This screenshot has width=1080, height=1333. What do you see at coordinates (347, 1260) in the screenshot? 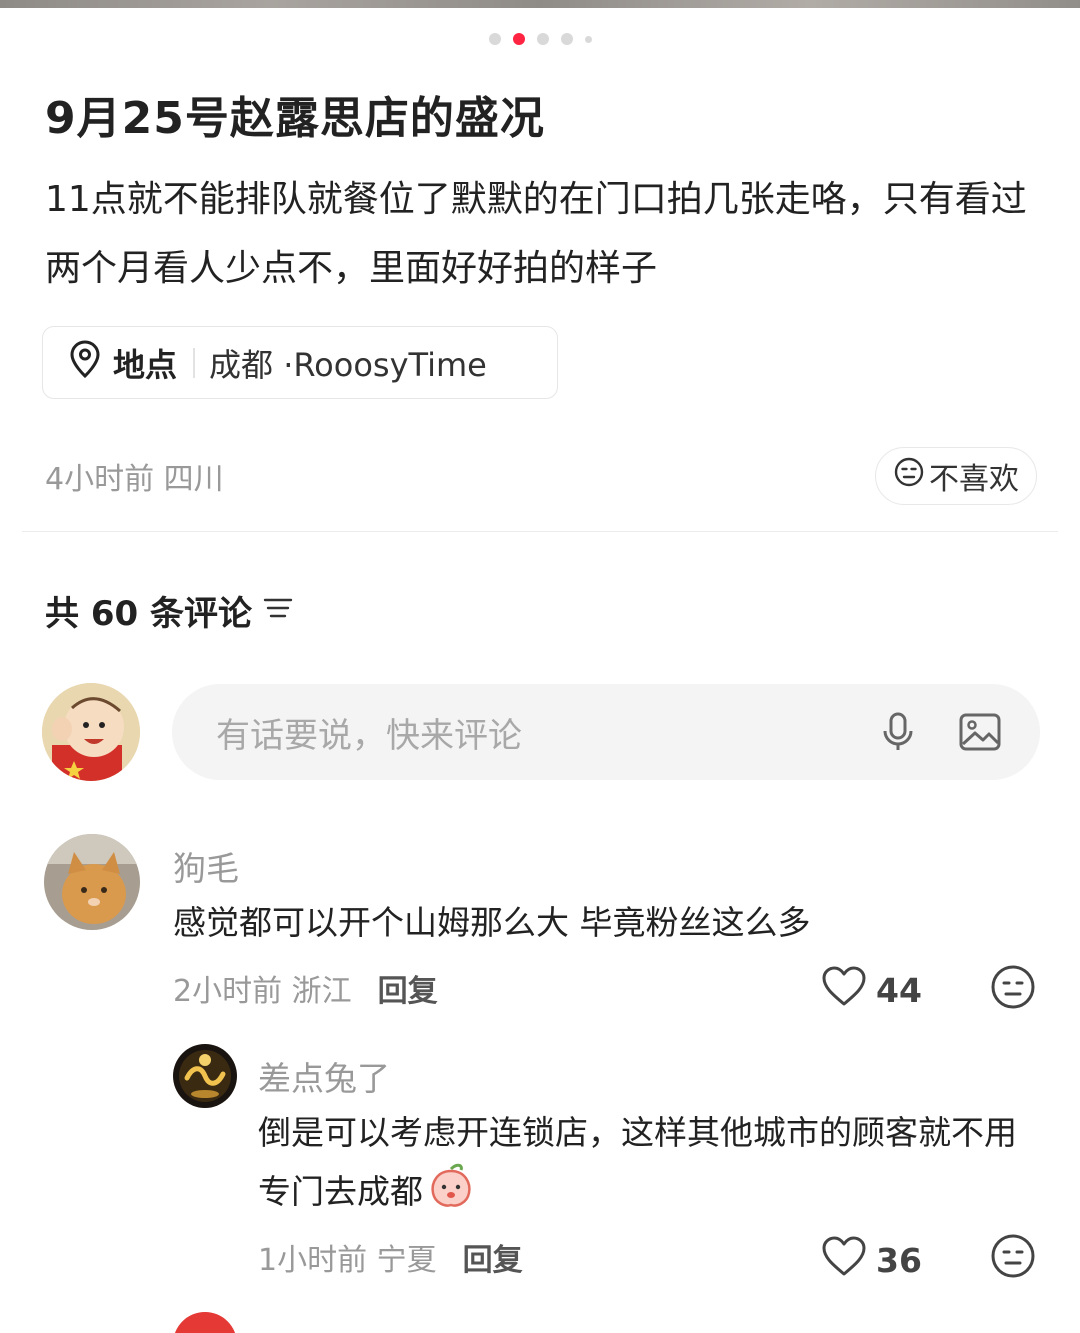
I see `comment-time-location: 1小时前 宁夏` at bounding box center [347, 1260].